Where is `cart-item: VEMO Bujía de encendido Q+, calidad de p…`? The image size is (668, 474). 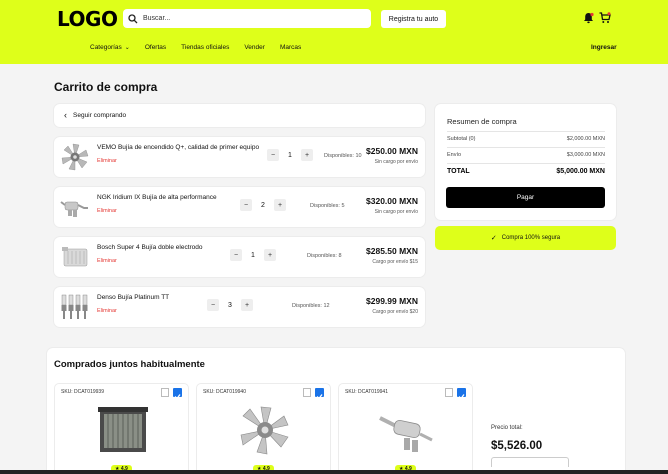 cart-item: VEMO Bujía de encendido Q+, calidad de p… is located at coordinates (239, 157).